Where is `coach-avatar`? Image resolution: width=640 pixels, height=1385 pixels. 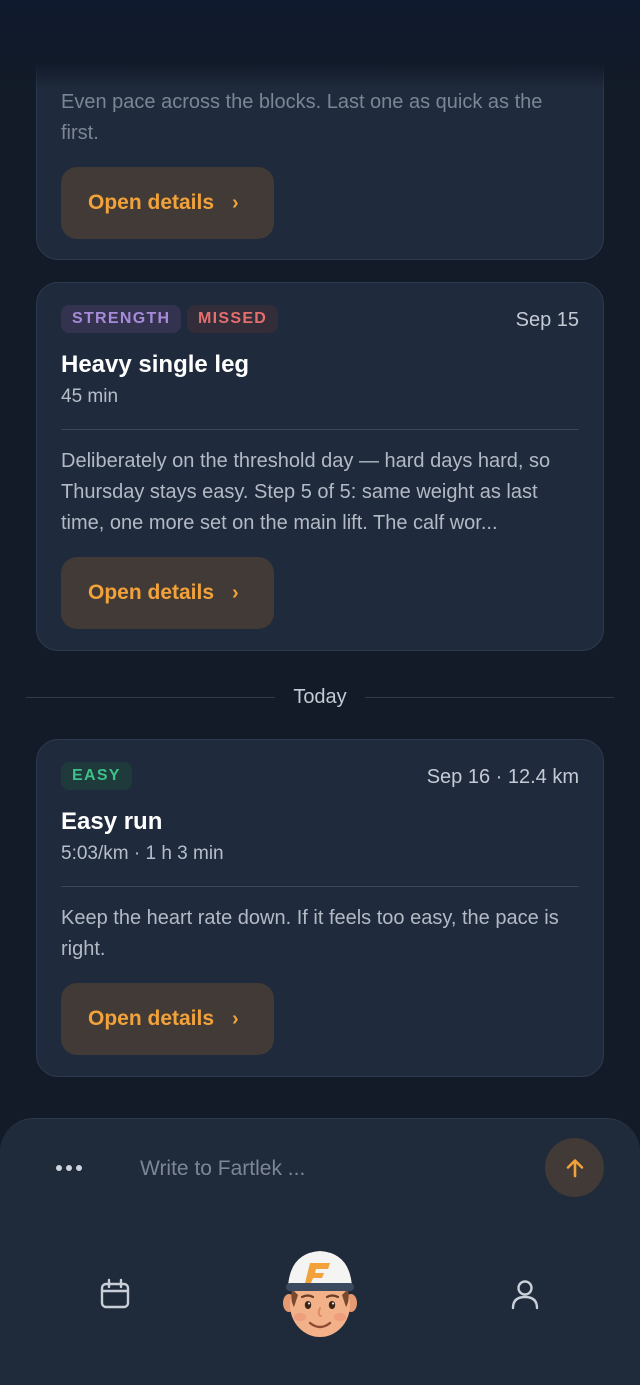 coach-avatar is located at coordinates (320, 1293).